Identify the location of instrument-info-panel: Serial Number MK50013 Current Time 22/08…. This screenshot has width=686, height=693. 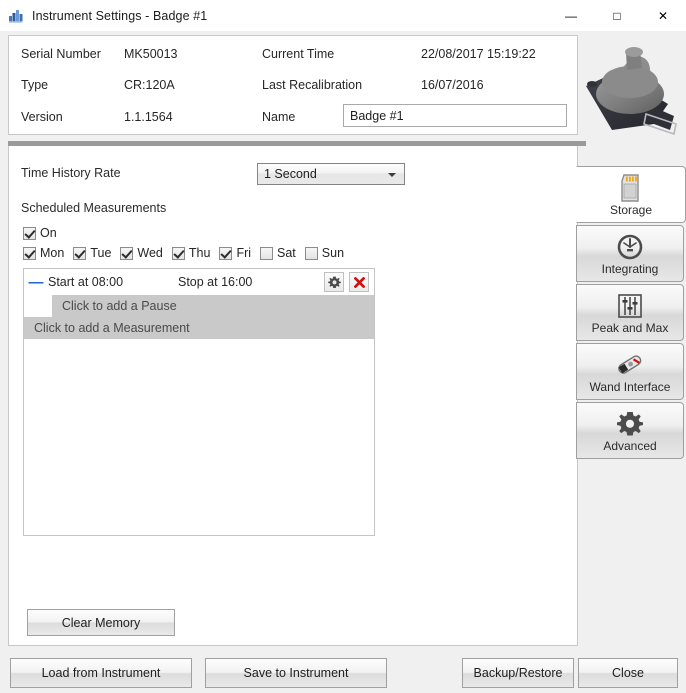
(293, 85).